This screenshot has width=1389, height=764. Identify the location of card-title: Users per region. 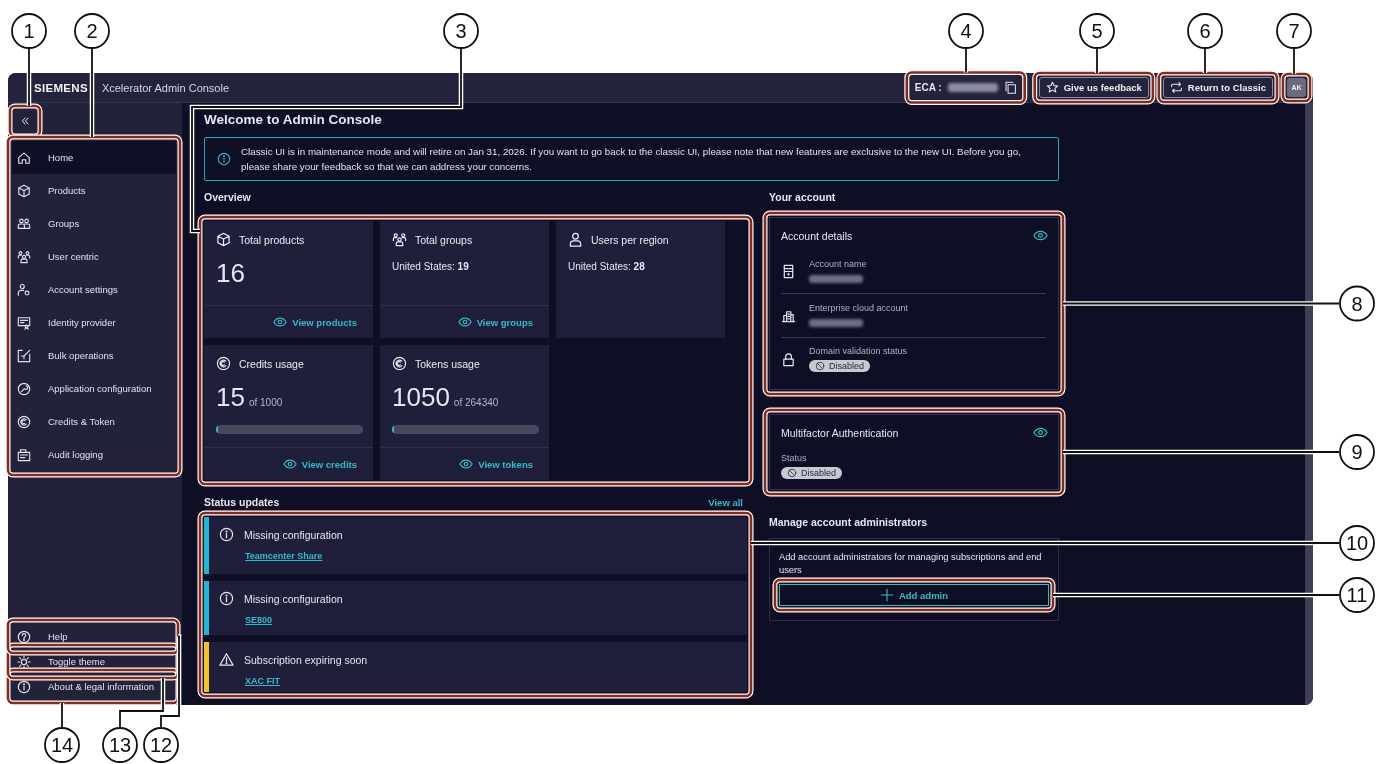
(630, 239).